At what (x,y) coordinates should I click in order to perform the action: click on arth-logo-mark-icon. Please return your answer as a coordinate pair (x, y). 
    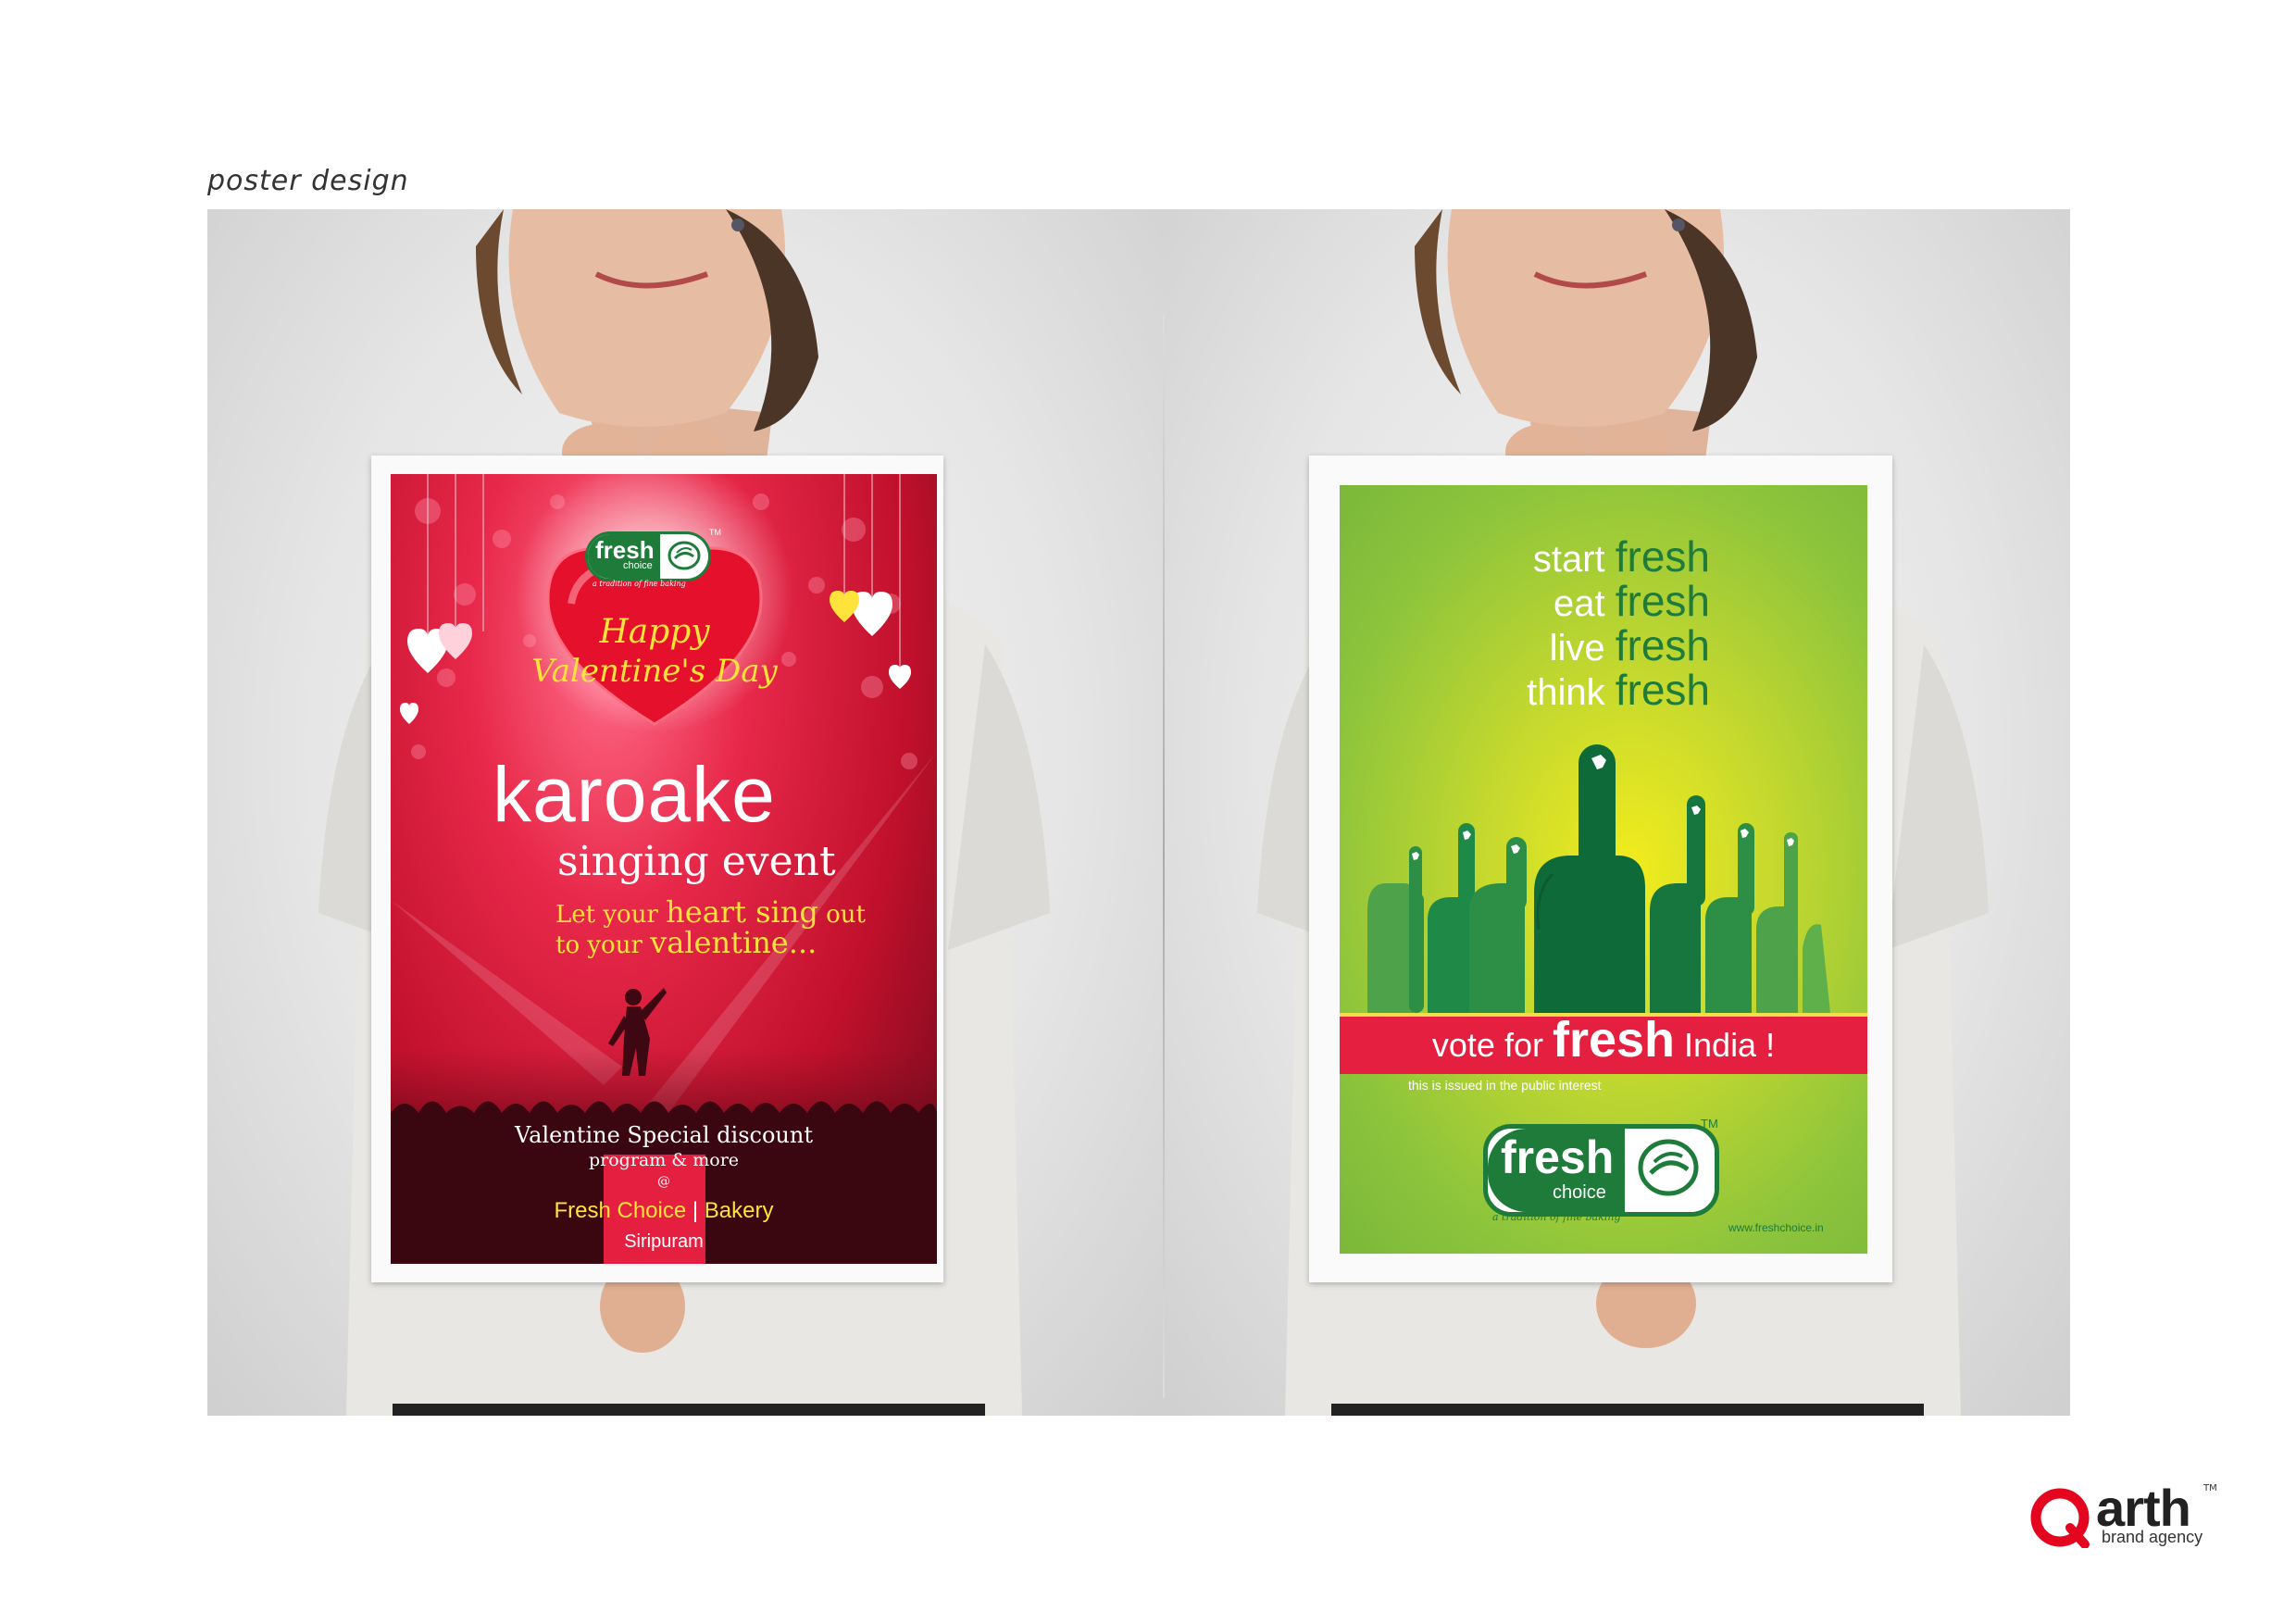
    Looking at the image, I should click on (2060, 1518).